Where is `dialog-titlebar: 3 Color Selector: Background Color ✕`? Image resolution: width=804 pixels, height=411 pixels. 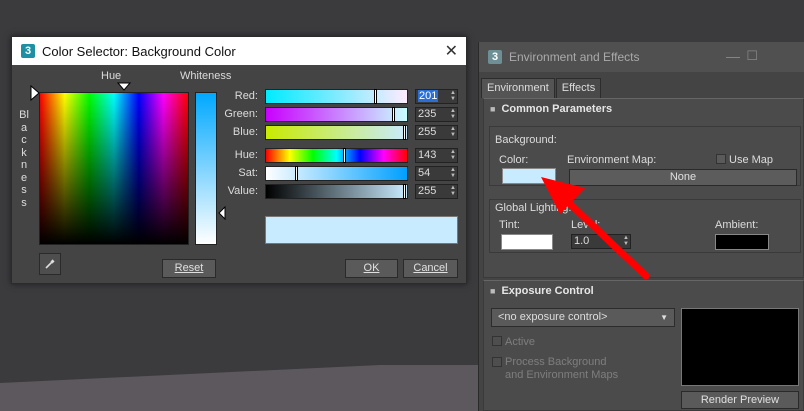
dialog-titlebar: 3 Color Selector: Background Color ✕ is located at coordinates (239, 51).